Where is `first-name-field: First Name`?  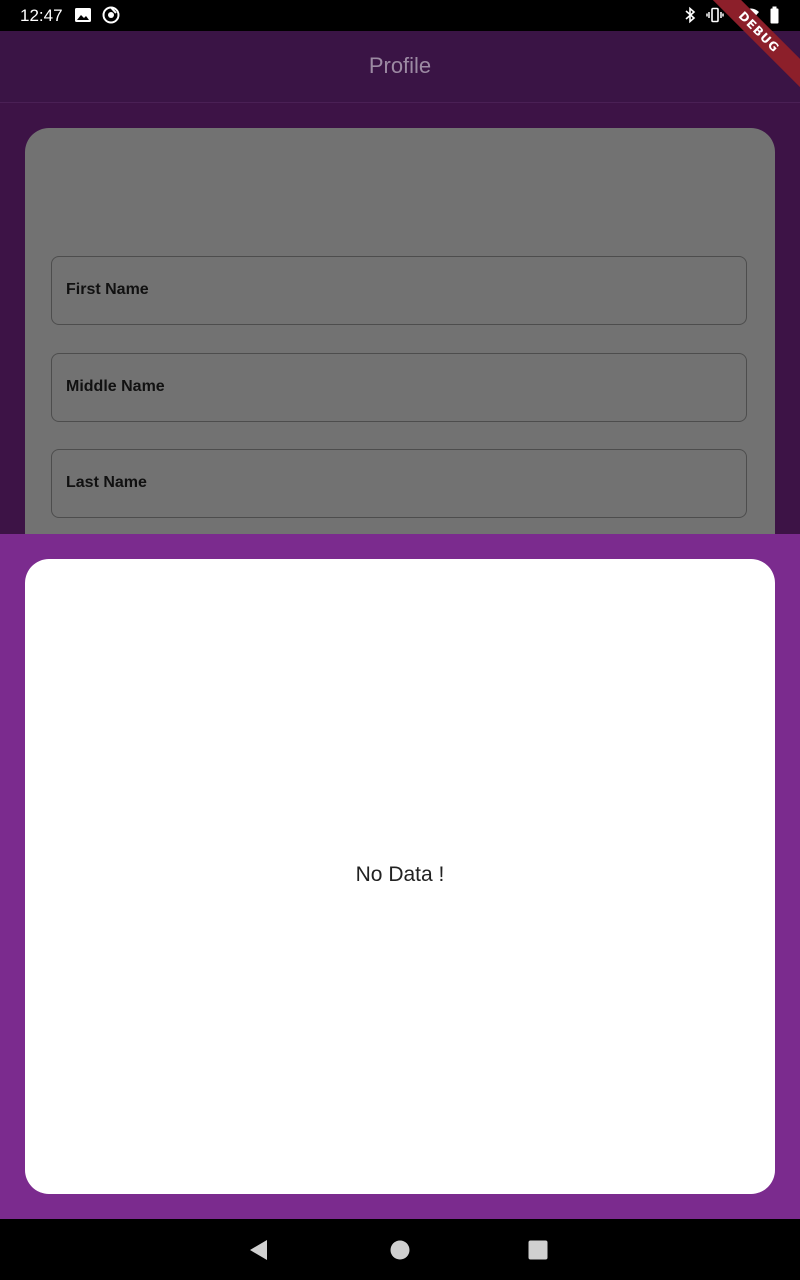 first-name-field: First Name is located at coordinates (399, 290).